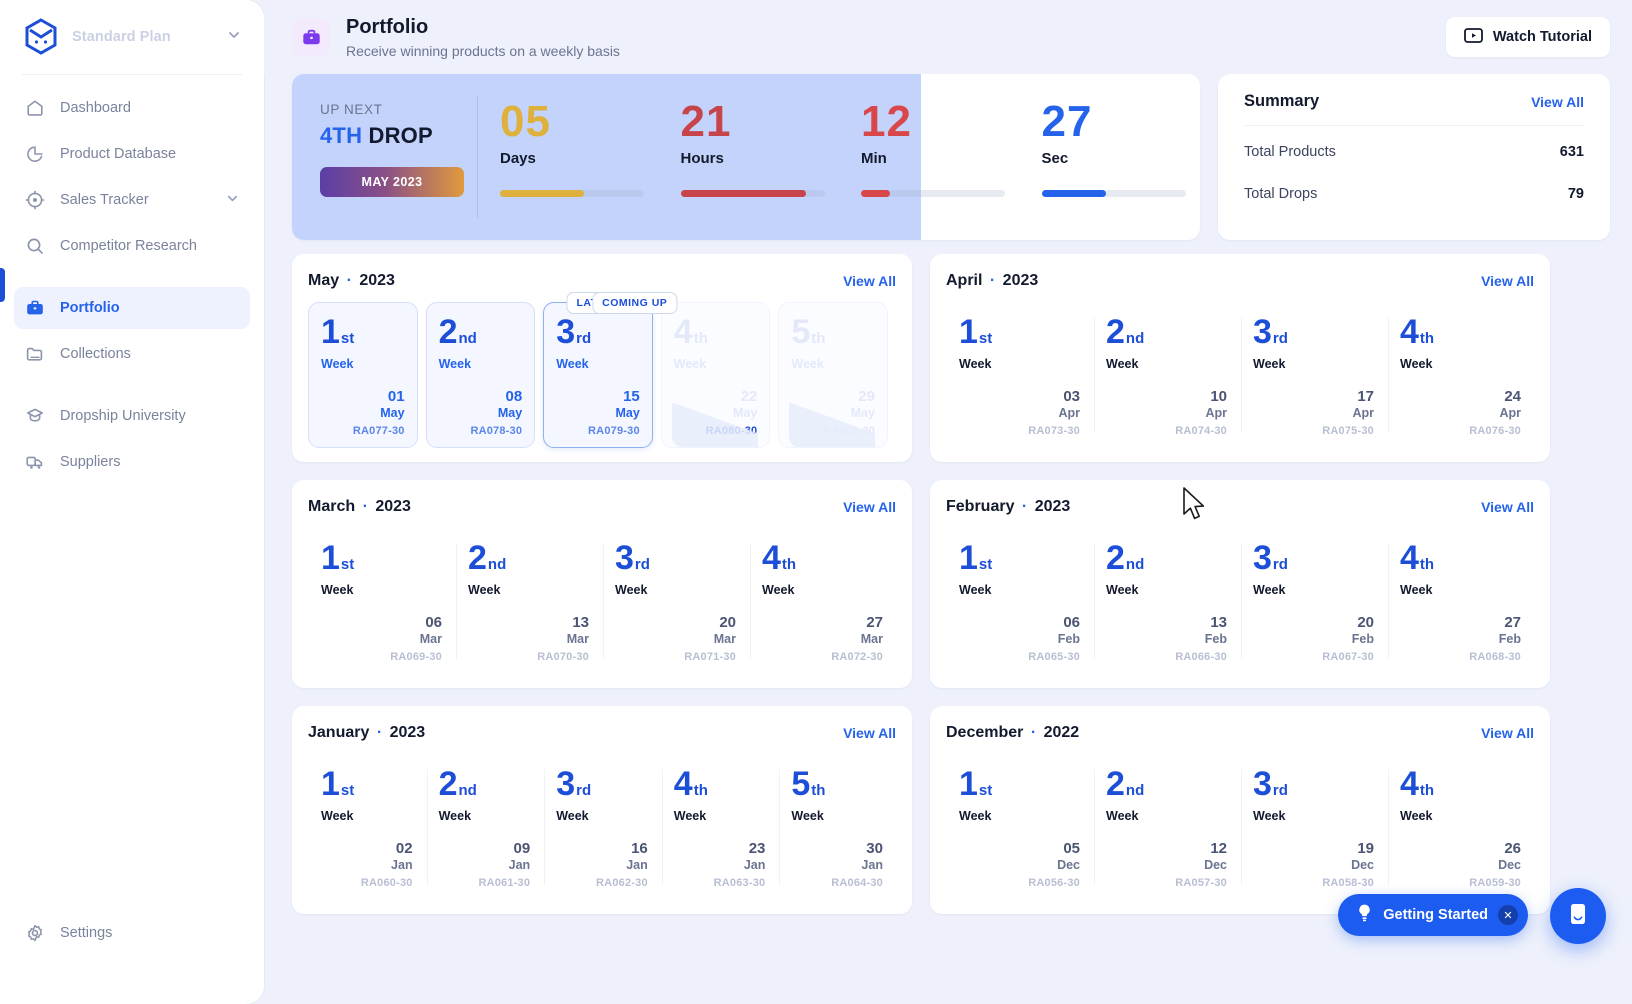 The height and width of the screenshot is (1004, 1632). I want to click on week-card: 3rd Week 20 Feb RA067-30, so click(1313, 601).